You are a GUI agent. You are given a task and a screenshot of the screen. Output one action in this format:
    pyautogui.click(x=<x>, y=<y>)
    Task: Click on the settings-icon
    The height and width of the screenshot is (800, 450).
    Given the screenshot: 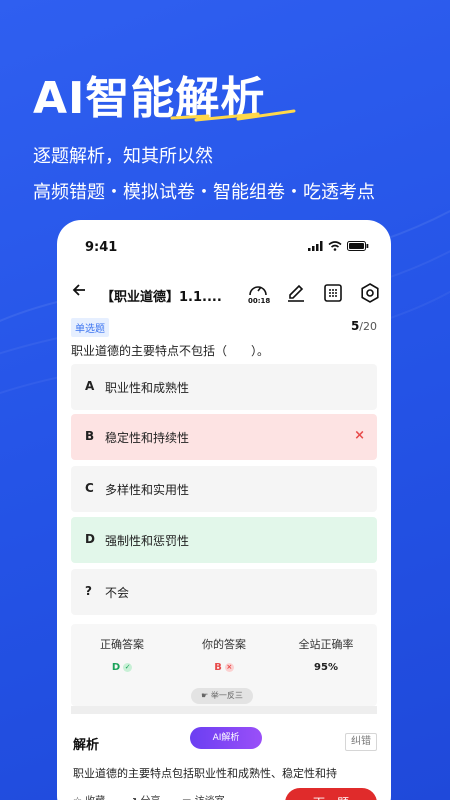 What is the action you would take?
    pyautogui.click(x=370, y=293)
    